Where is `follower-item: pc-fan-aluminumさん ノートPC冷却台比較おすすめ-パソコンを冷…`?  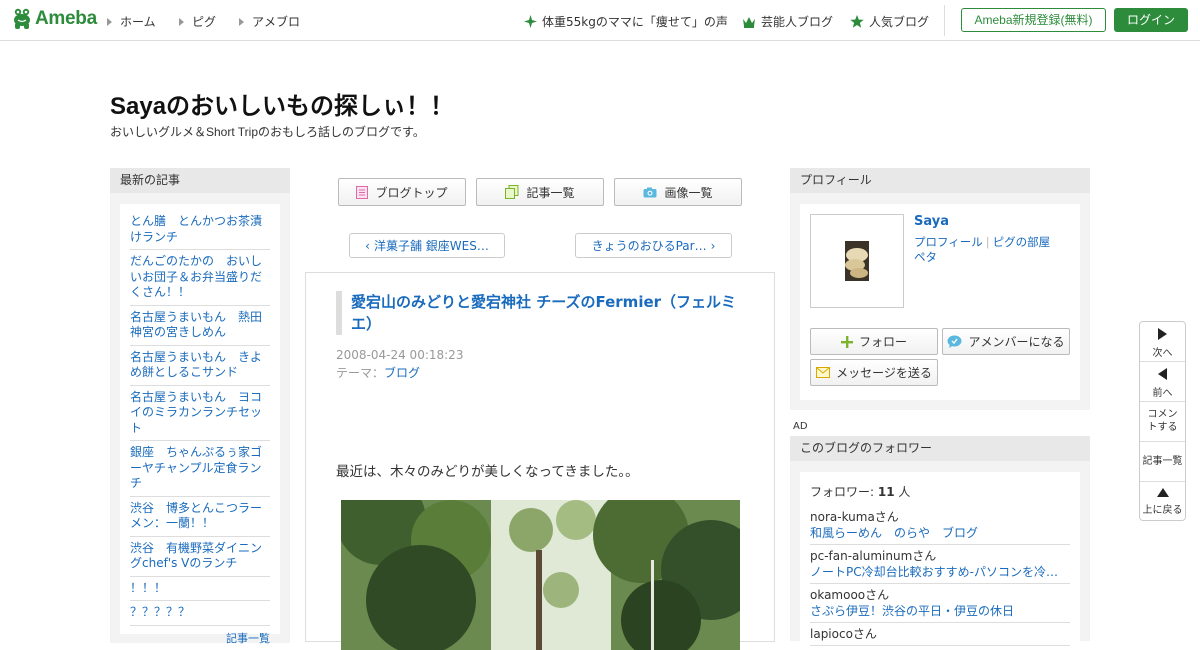 follower-item: pc-fan-aluminumさん ノートPC冷却台比較おすすめ-パソコンを冷… is located at coordinates (940, 564).